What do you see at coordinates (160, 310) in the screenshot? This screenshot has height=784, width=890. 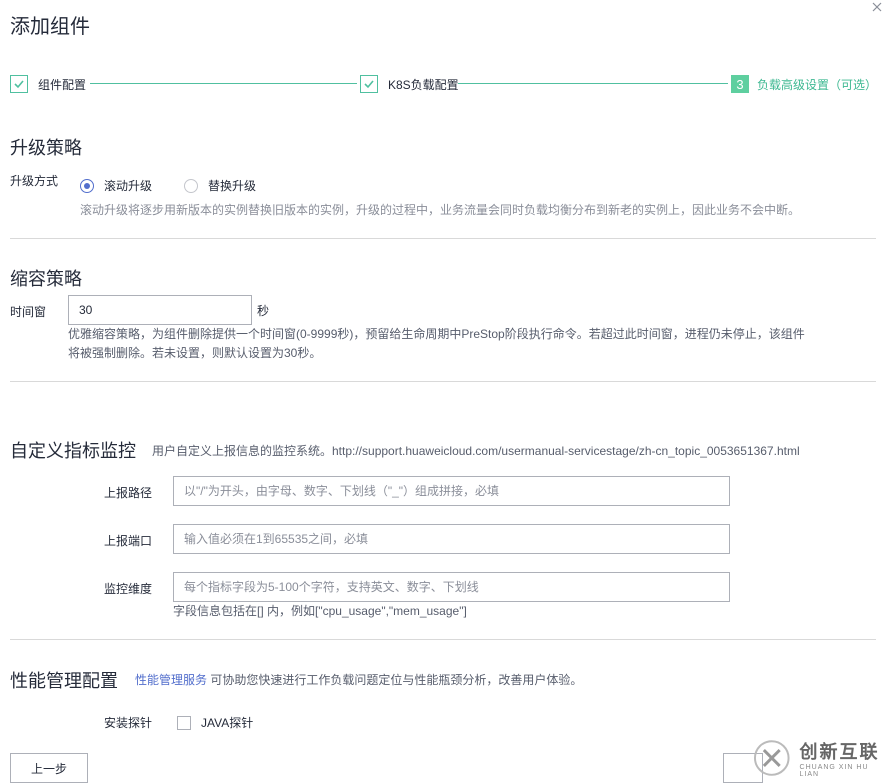 I see `time-window-input` at bounding box center [160, 310].